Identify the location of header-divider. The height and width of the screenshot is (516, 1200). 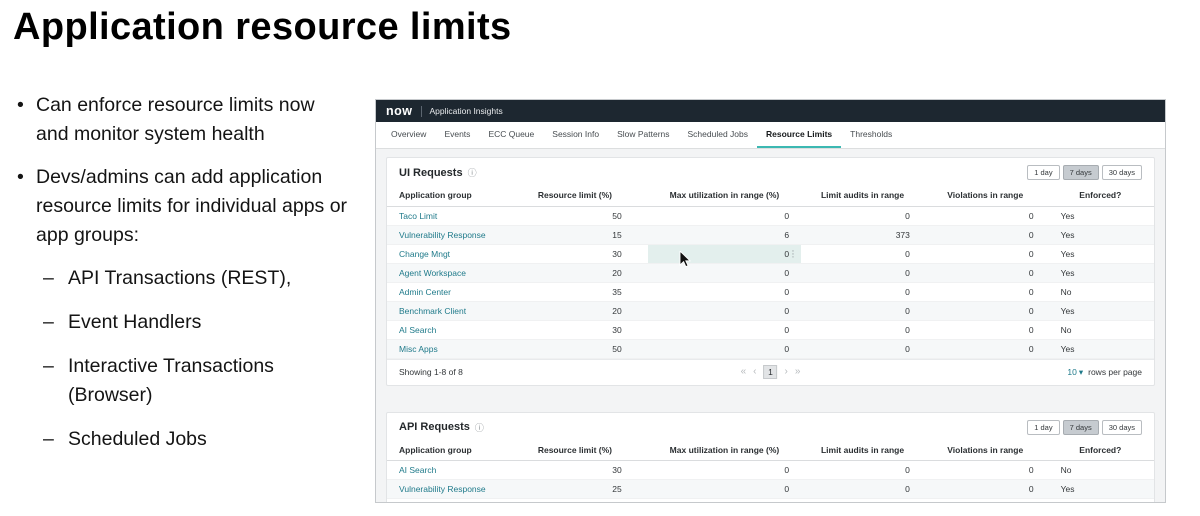
(421, 111).